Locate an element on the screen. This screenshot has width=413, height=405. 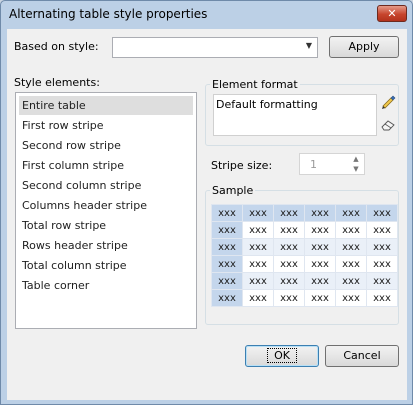
close-button: ✕ is located at coordinates (392, 13).